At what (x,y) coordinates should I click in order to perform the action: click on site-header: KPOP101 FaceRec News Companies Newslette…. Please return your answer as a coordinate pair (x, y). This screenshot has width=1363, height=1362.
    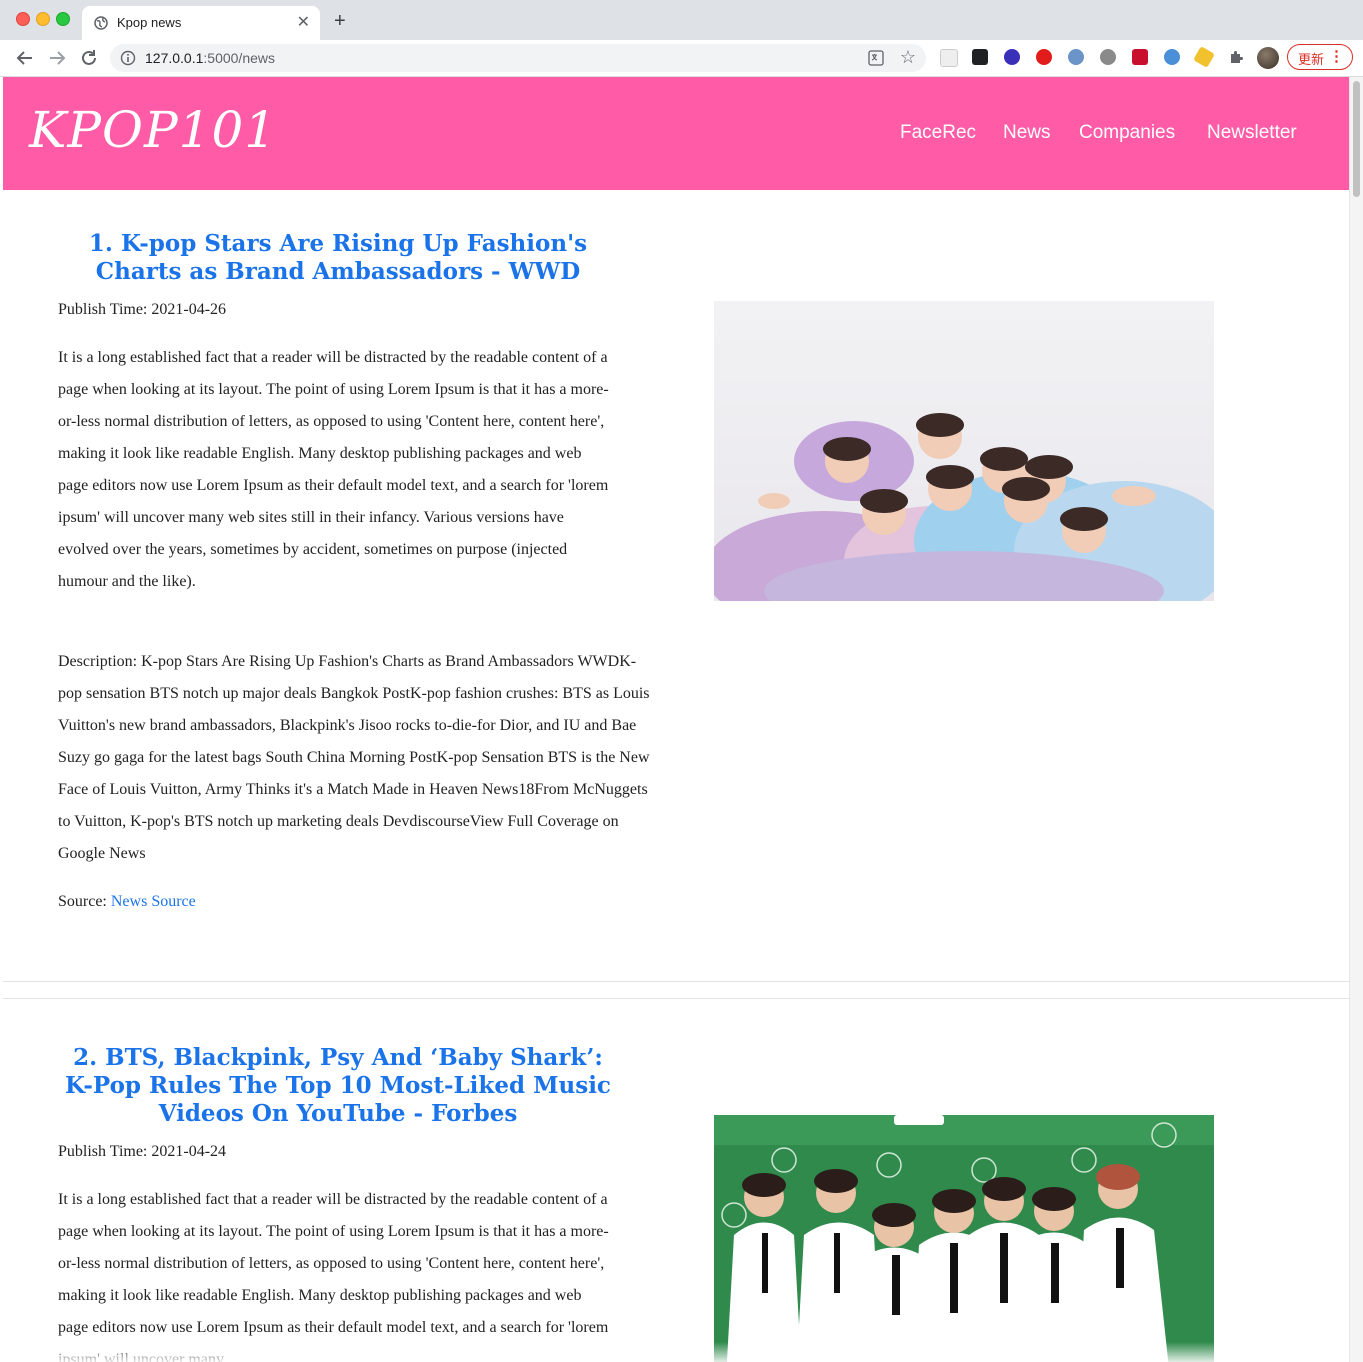
    Looking at the image, I should click on (676, 133).